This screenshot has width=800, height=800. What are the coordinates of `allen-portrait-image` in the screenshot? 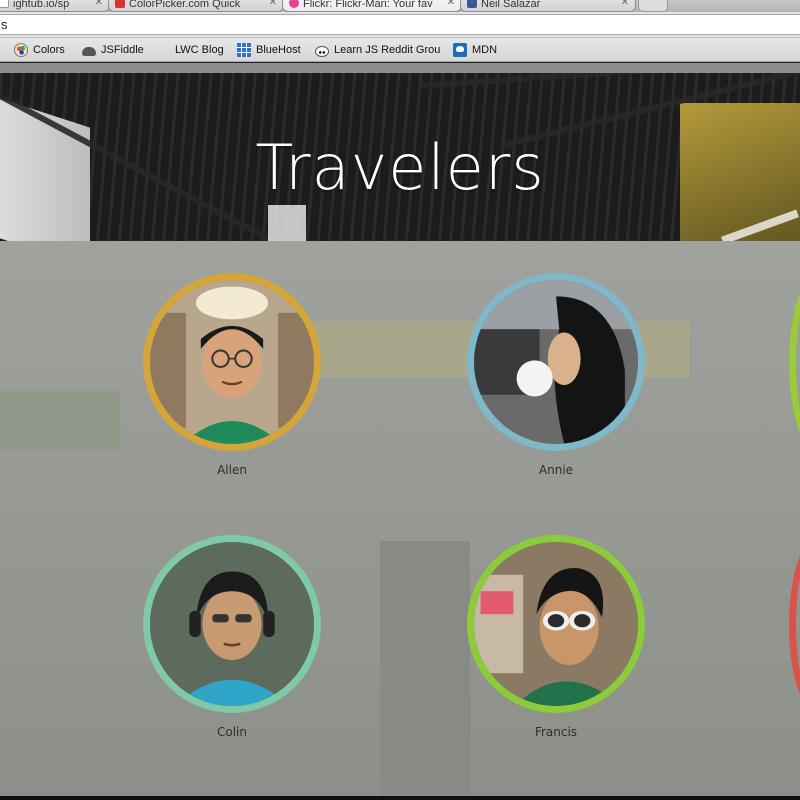 It's located at (232, 362).